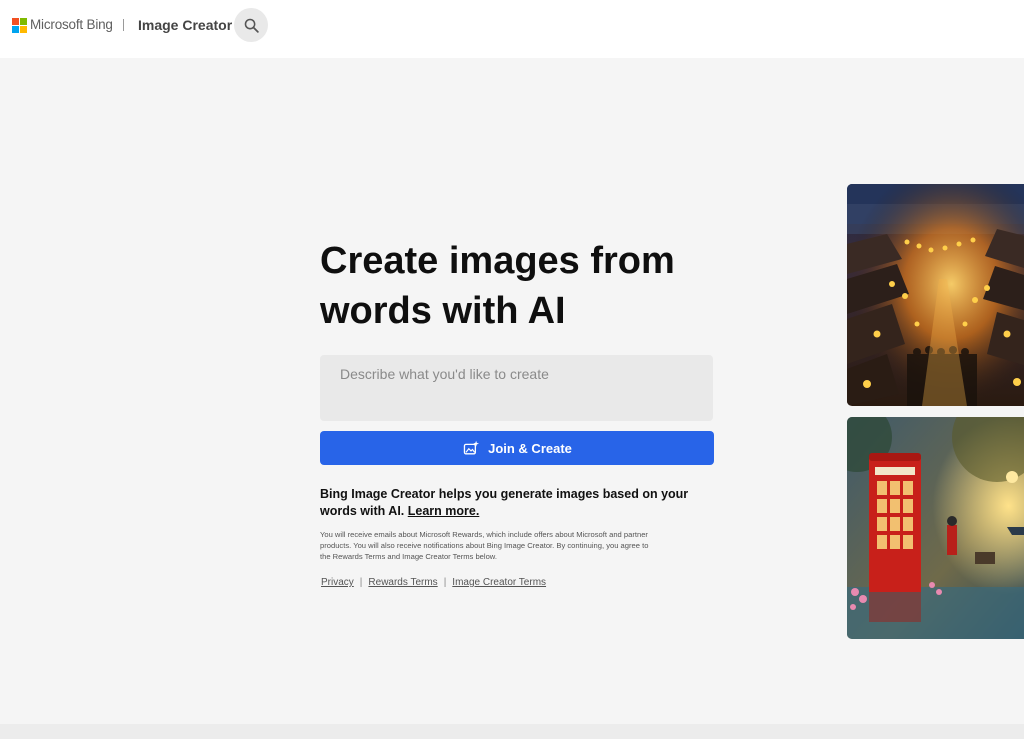 This screenshot has width=1024, height=739. What do you see at coordinates (123, 25) in the screenshot?
I see `header-divider` at bounding box center [123, 25].